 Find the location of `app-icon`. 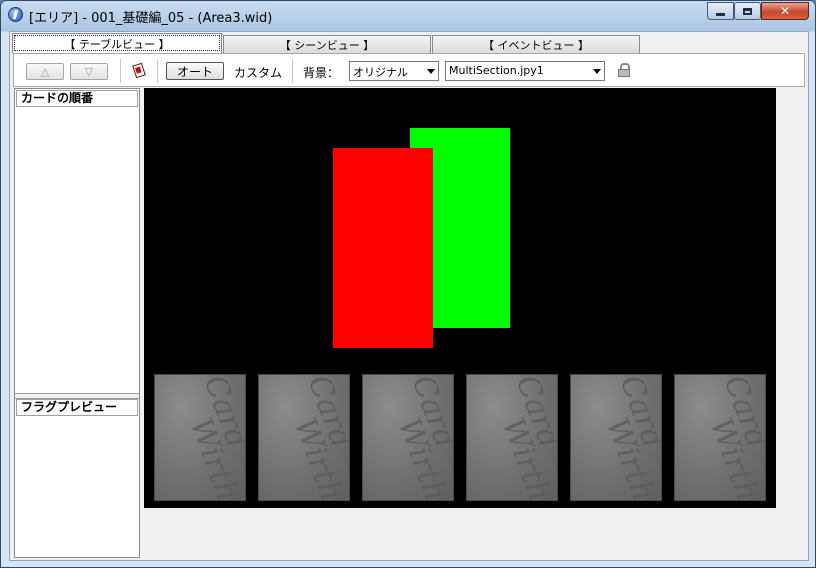

app-icon is located at coordinates (15, 14).